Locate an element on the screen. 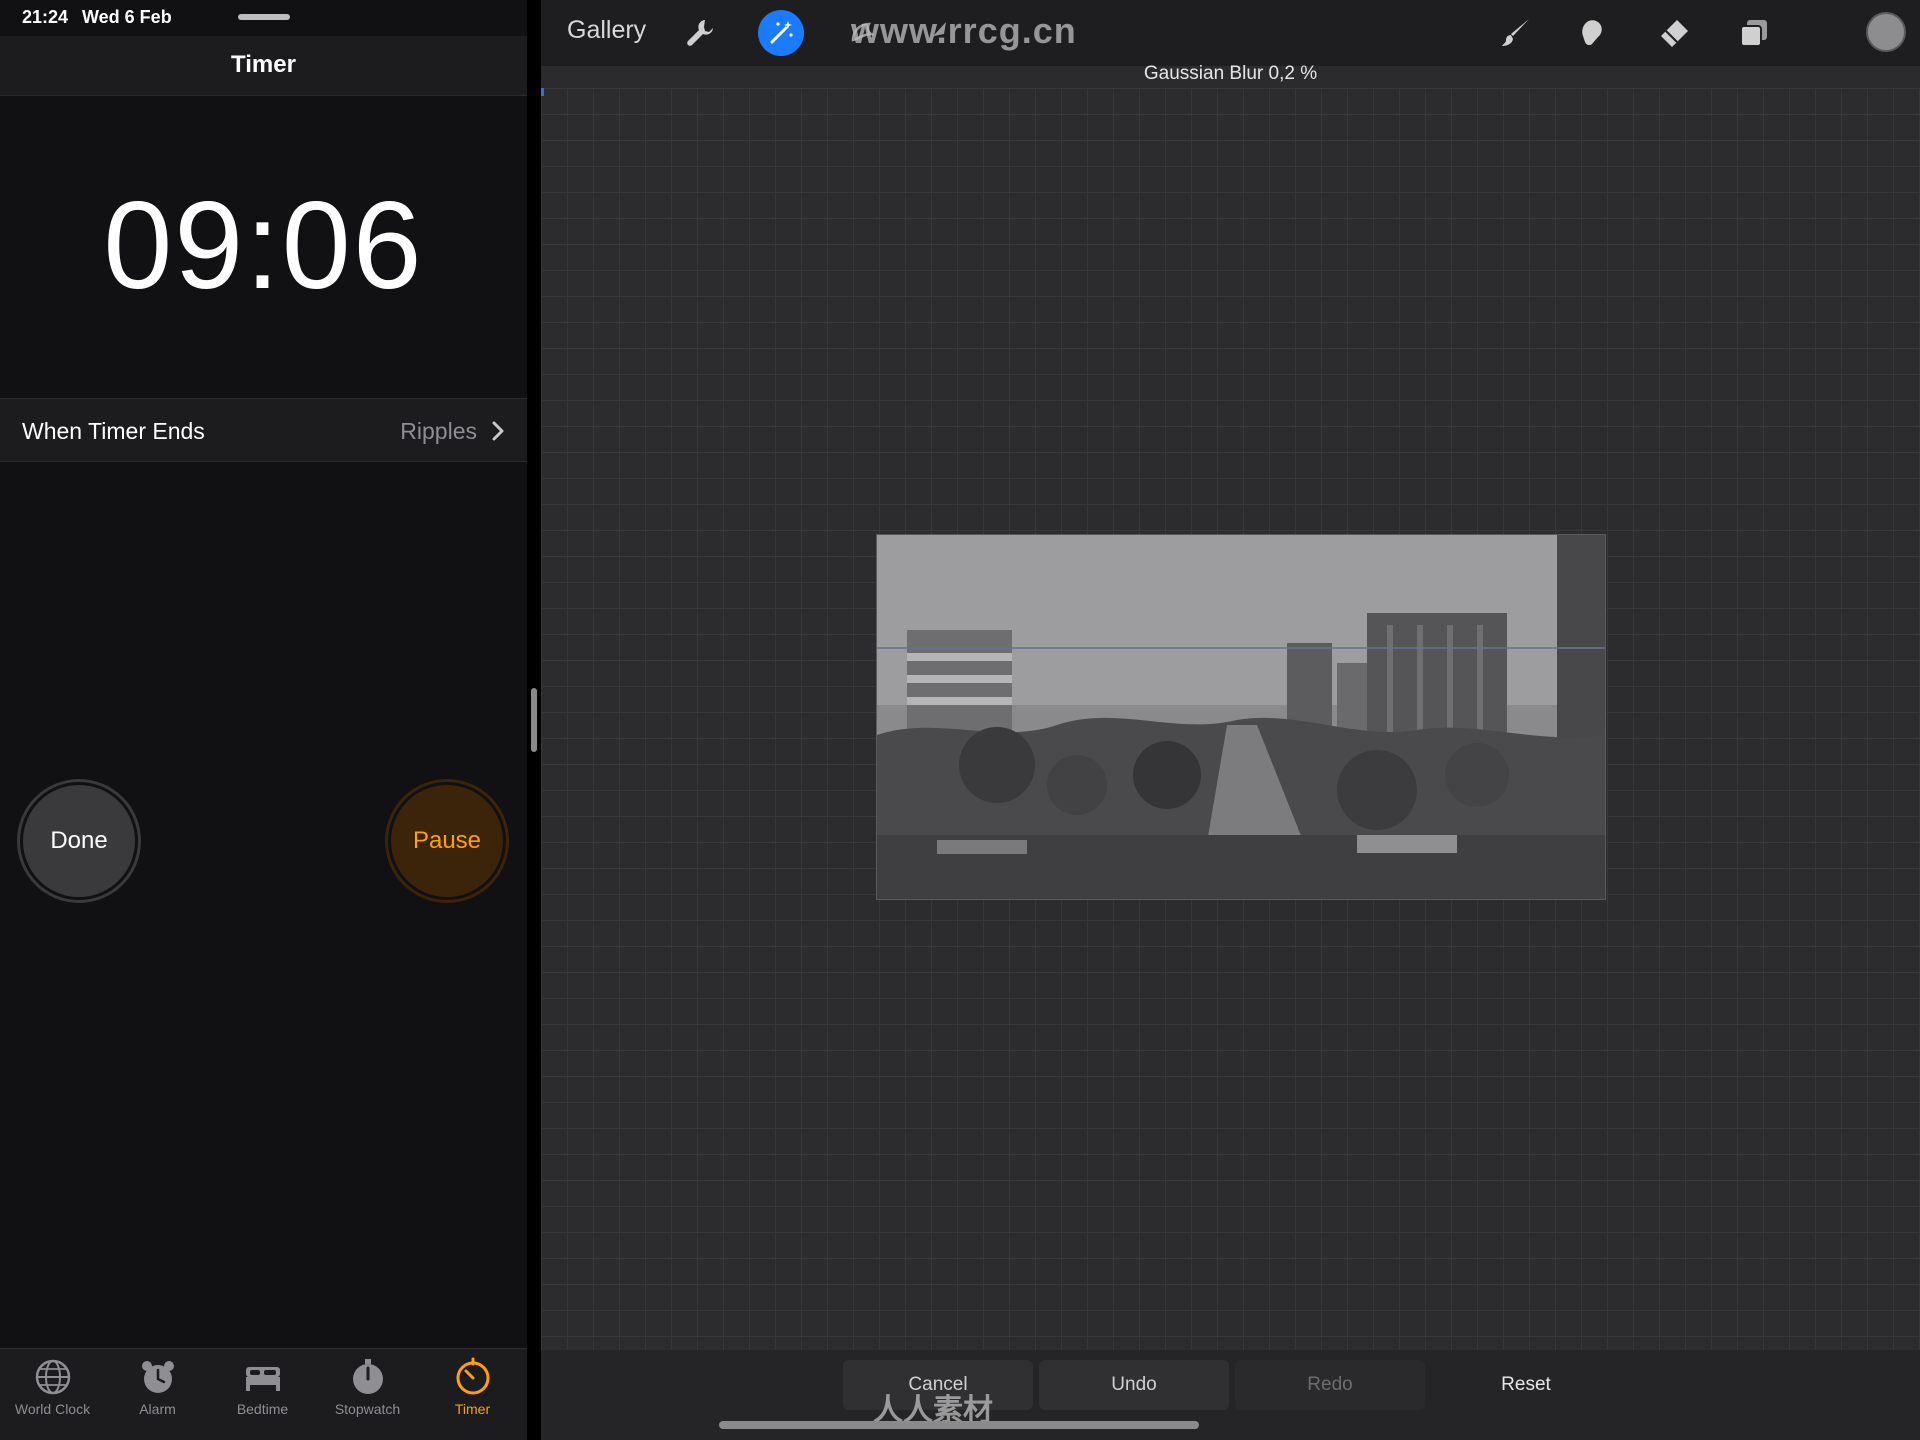  eraser-icon is located at coordinates (1674, 33).